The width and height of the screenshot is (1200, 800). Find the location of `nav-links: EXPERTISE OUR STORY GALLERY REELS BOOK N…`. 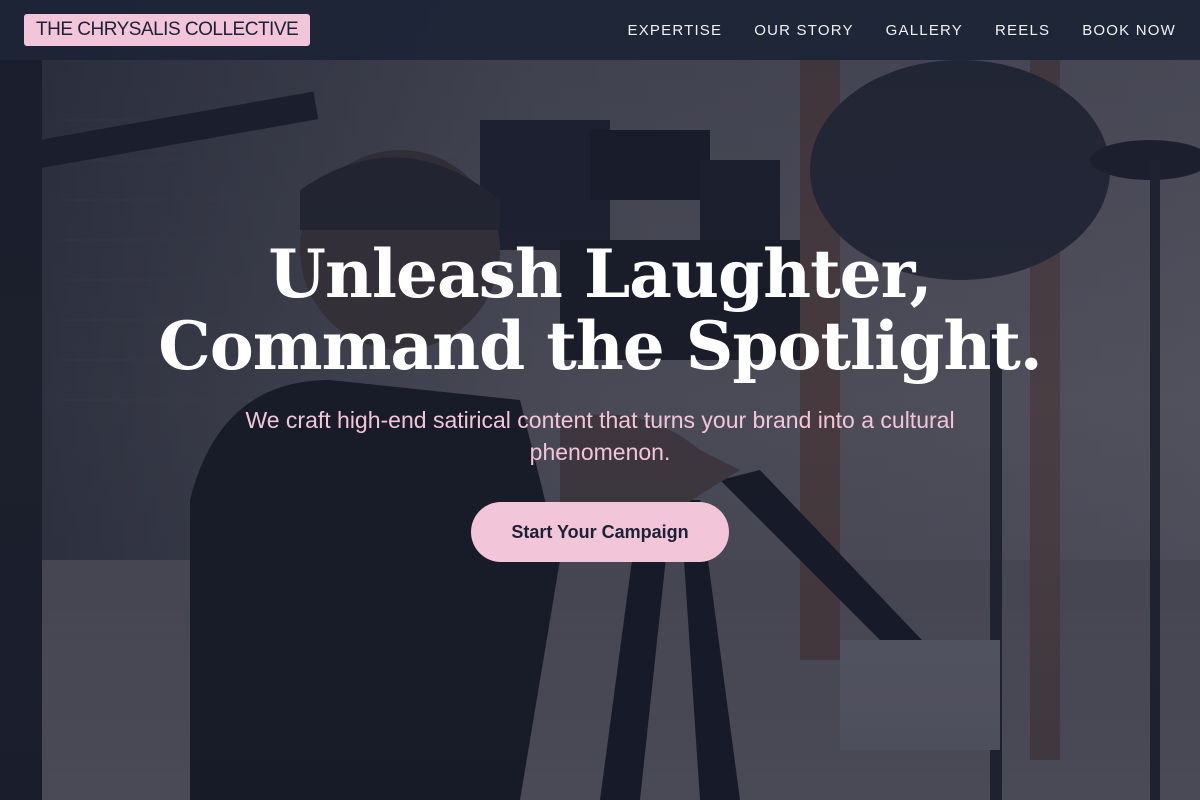

nav-links: EXPERTISE OUR STORY GALLERY REELS BOOK N… is located at coordinates (902, 30).